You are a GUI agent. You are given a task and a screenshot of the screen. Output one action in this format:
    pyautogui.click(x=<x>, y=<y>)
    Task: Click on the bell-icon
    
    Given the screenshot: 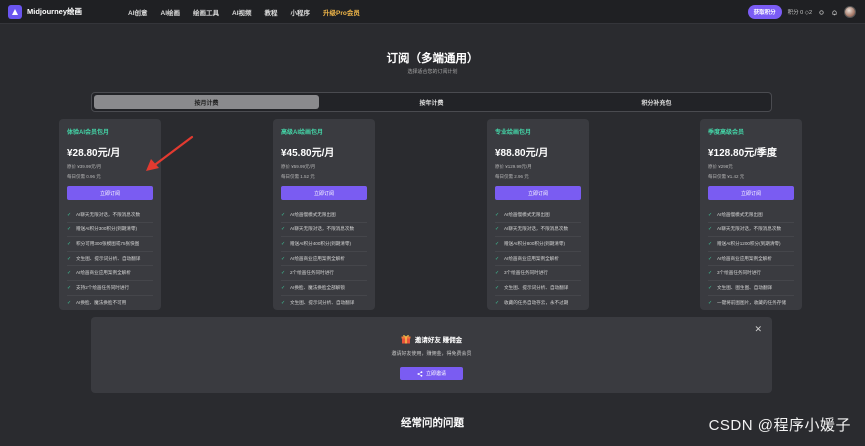 What is the action you would take?
    pyautogui.click(x=834, y=12)
    